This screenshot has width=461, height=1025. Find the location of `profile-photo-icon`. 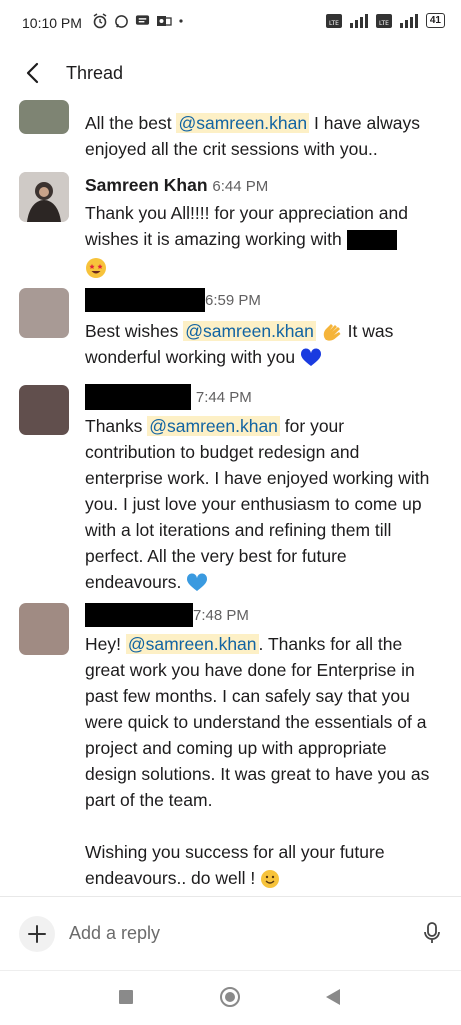

profile-photo-icon is located at coordinates (44, 197).